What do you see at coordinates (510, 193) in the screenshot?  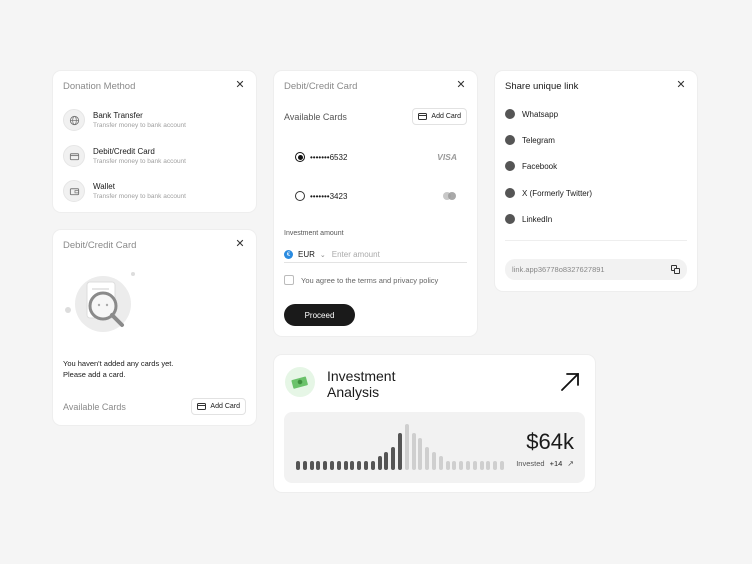 I see `x-icon` at bounding box center [510, 193].